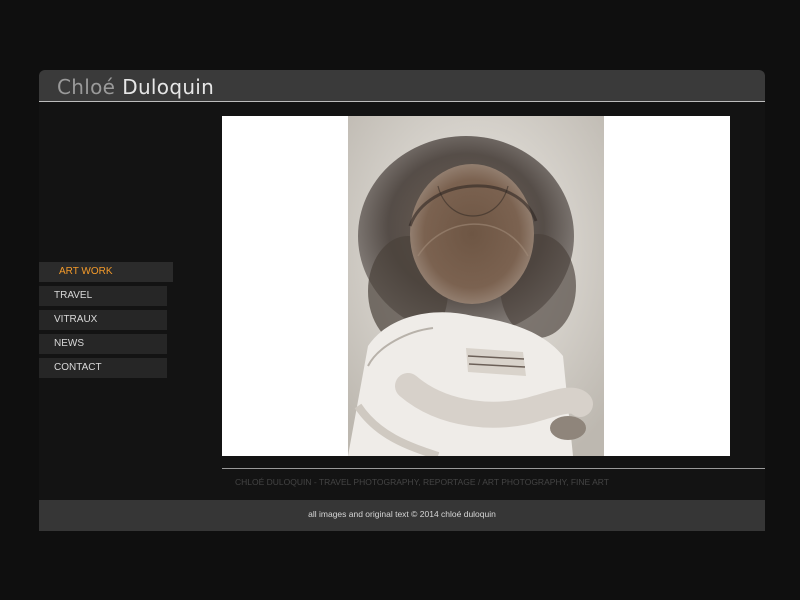  What do you see at coordinates (73, 295) in the screenshot?
I see `nav-item-label: TRAVEL` at bounding box center [73, 295].